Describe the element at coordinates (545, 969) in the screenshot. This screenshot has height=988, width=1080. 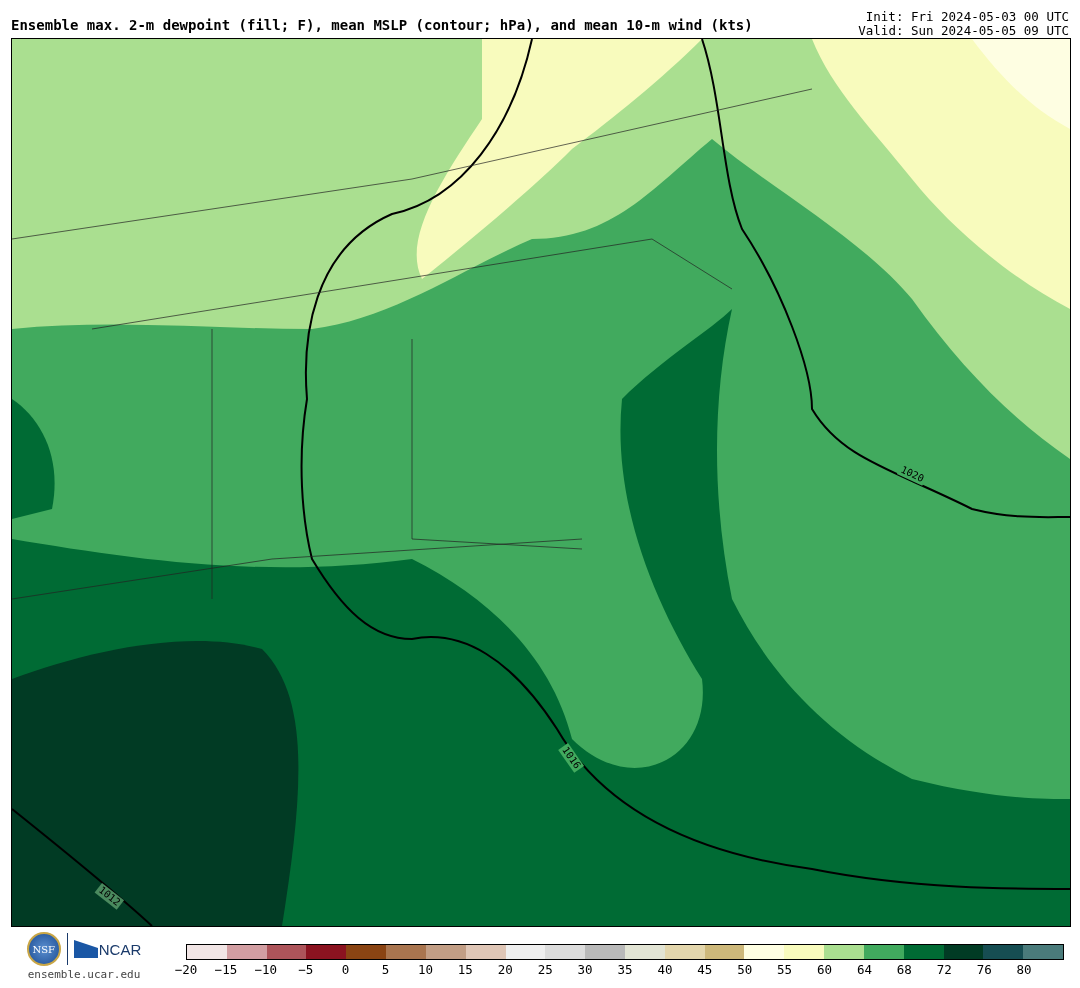
I see `tick-label: 25` at that location.